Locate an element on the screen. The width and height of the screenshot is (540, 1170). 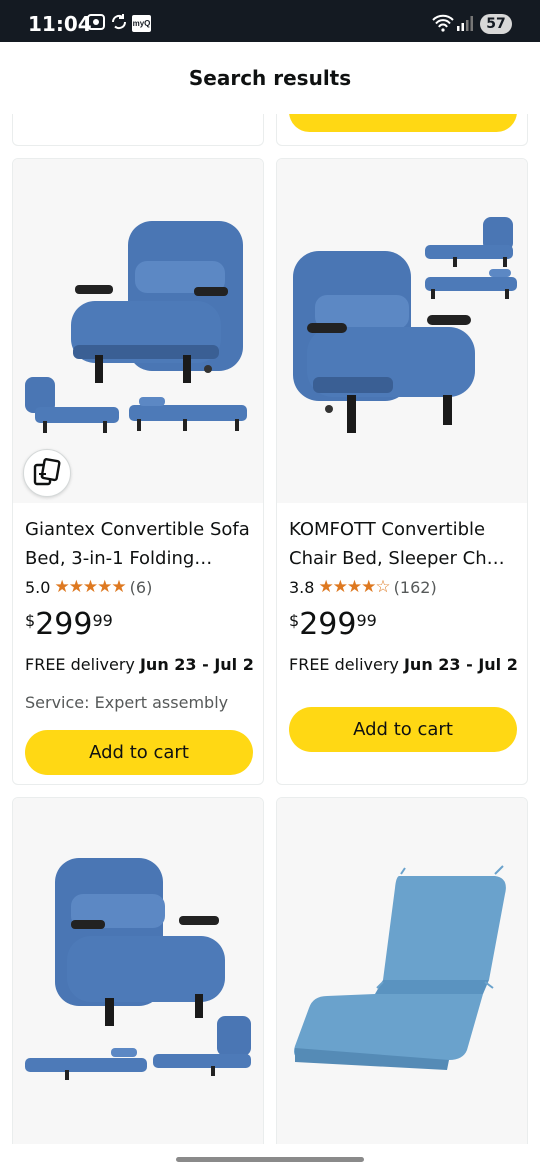
review-count: (6) is located at coordinates (141, 587).